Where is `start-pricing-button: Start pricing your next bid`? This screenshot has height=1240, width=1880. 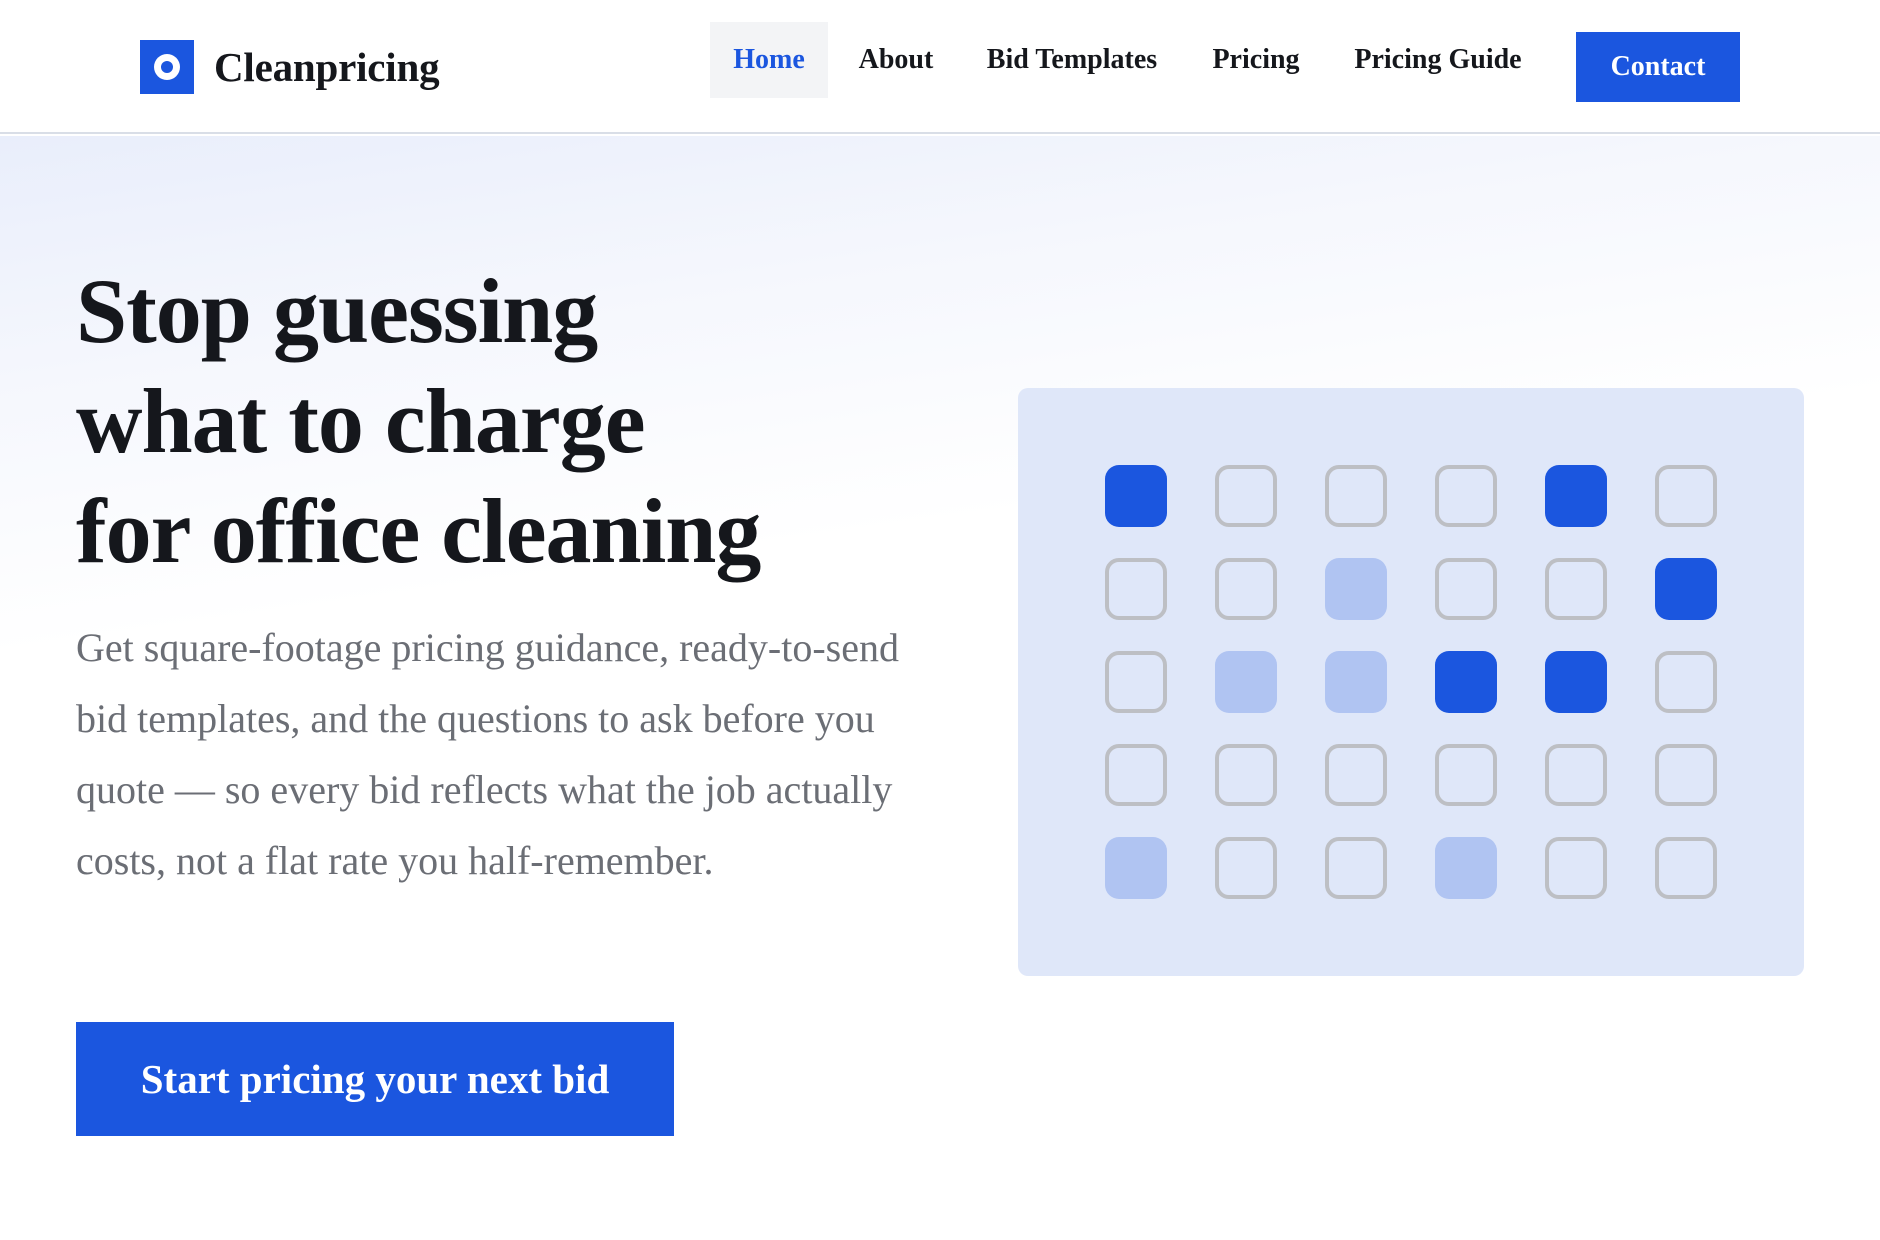
start-pricing-button: Start pricing your next bid is located at coordinates (375, 1079).